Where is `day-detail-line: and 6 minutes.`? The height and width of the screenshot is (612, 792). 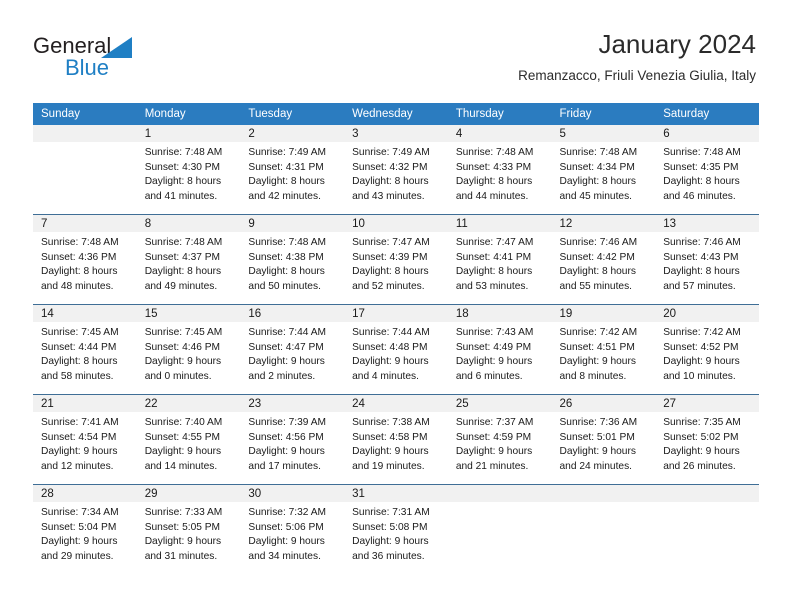 day-detail-line: and 6 minutes. is located at coordinates (489, 376).